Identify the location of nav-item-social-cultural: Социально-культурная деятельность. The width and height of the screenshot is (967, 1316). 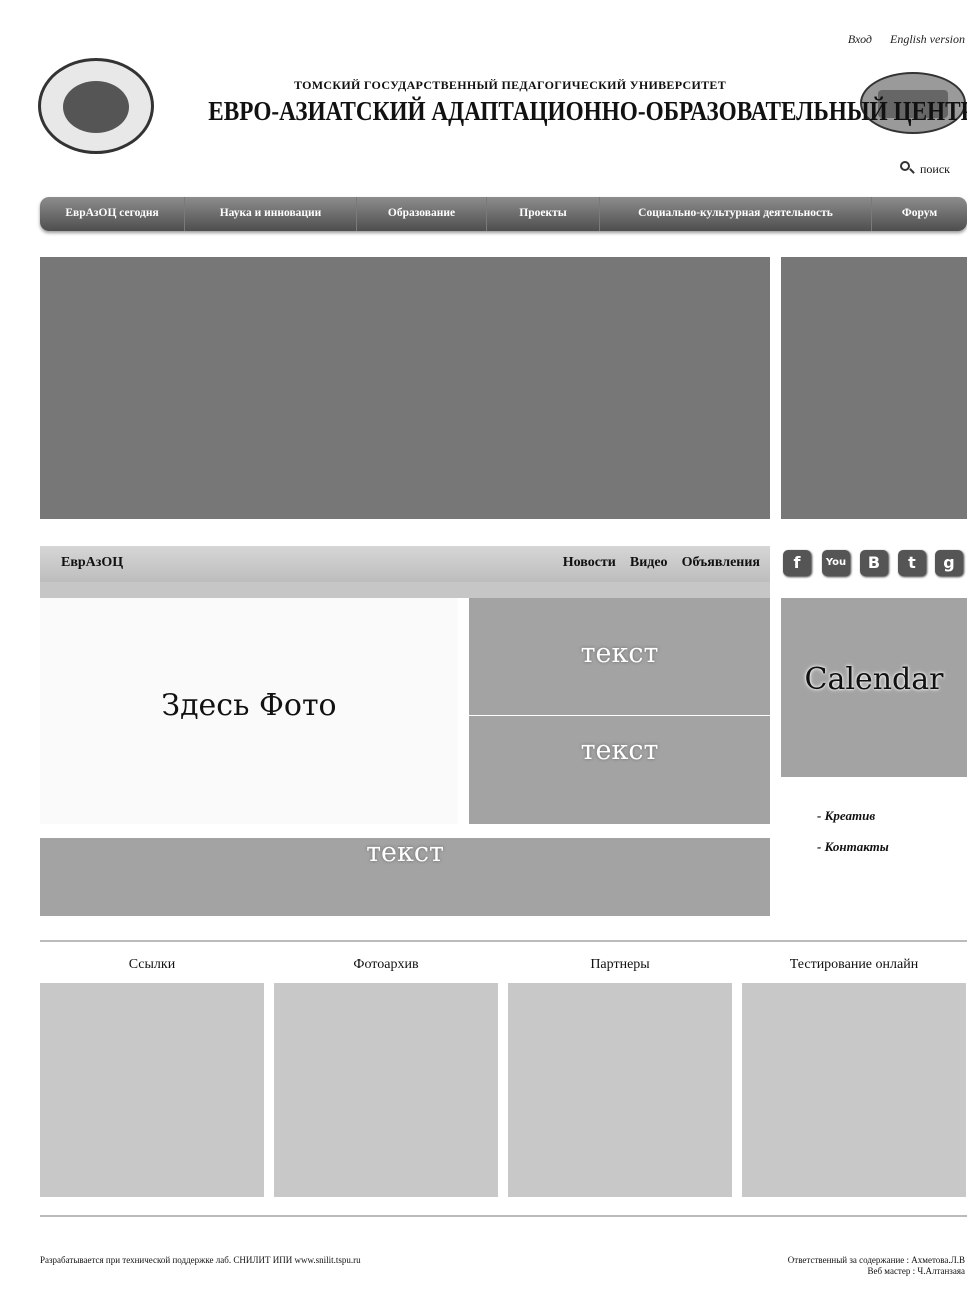
(736, 214).